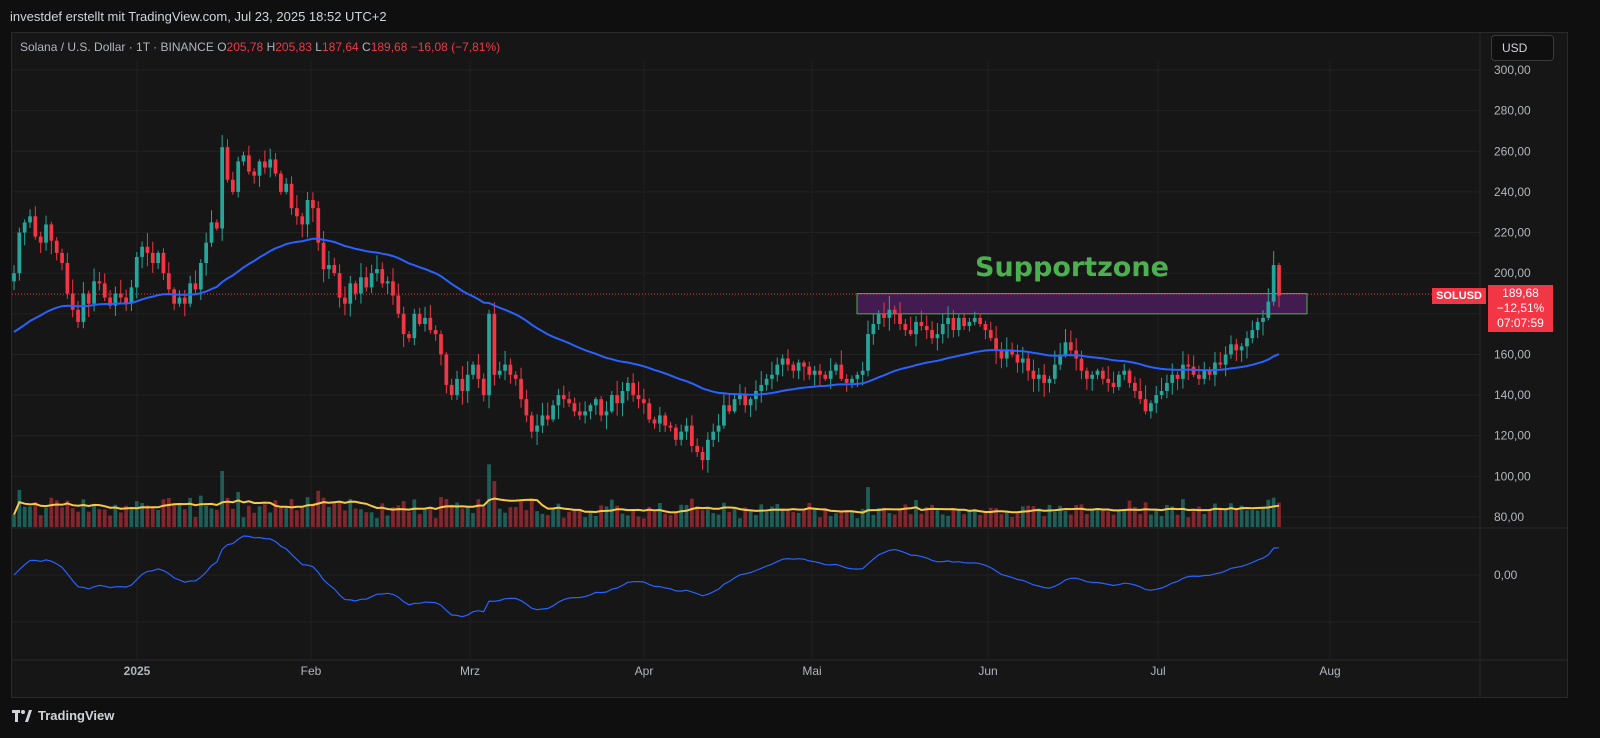  What do you see at coordinates (389, 47) in the screenshot?
I see `close-value: 189,68` at bounding box center [389, 47].